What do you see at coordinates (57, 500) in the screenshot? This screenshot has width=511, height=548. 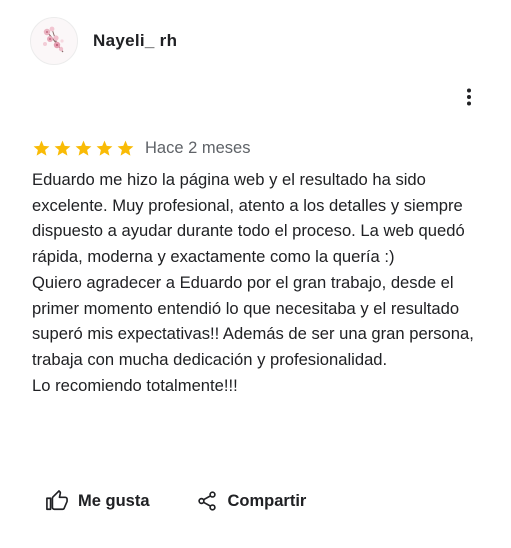 I see `thumb-up-icon` at bounding box center [57, 500].